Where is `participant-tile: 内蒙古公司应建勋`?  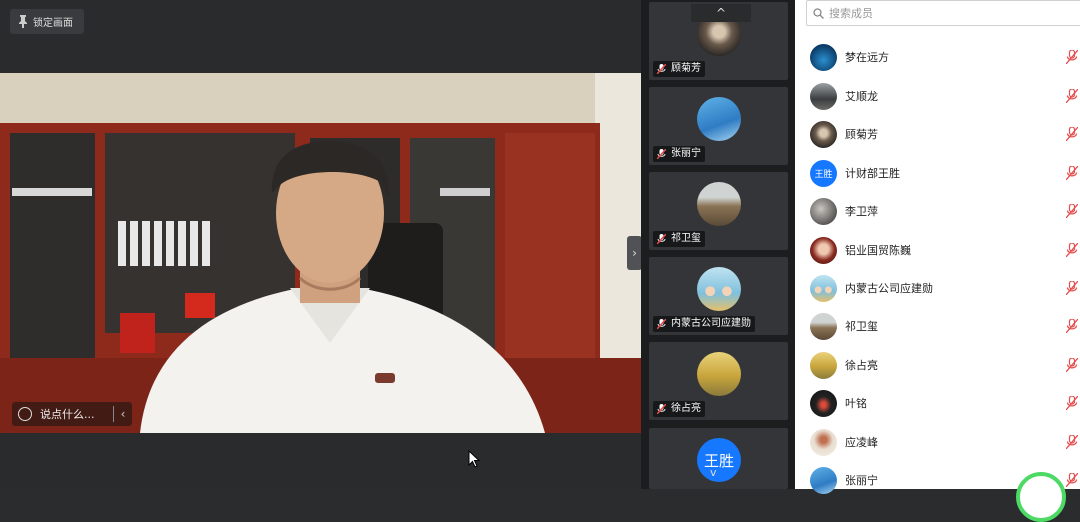
participant-tile: 内蒙古公司应建勋 is located at coordinates (718, 296).